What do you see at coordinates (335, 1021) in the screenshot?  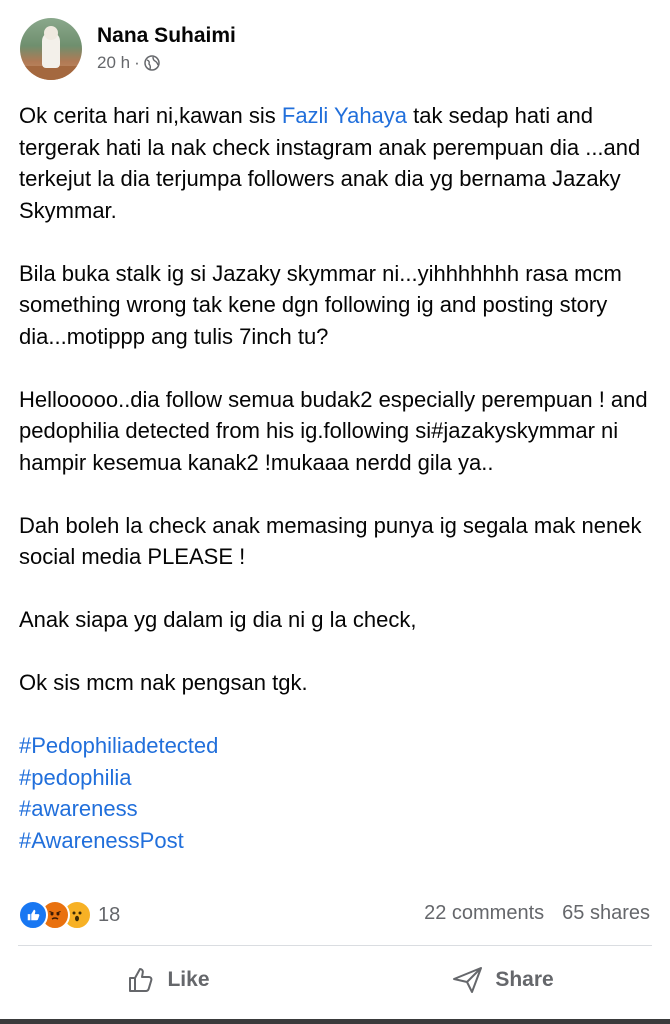 I see `bottom-bar` at bounding box center [335, 1021].